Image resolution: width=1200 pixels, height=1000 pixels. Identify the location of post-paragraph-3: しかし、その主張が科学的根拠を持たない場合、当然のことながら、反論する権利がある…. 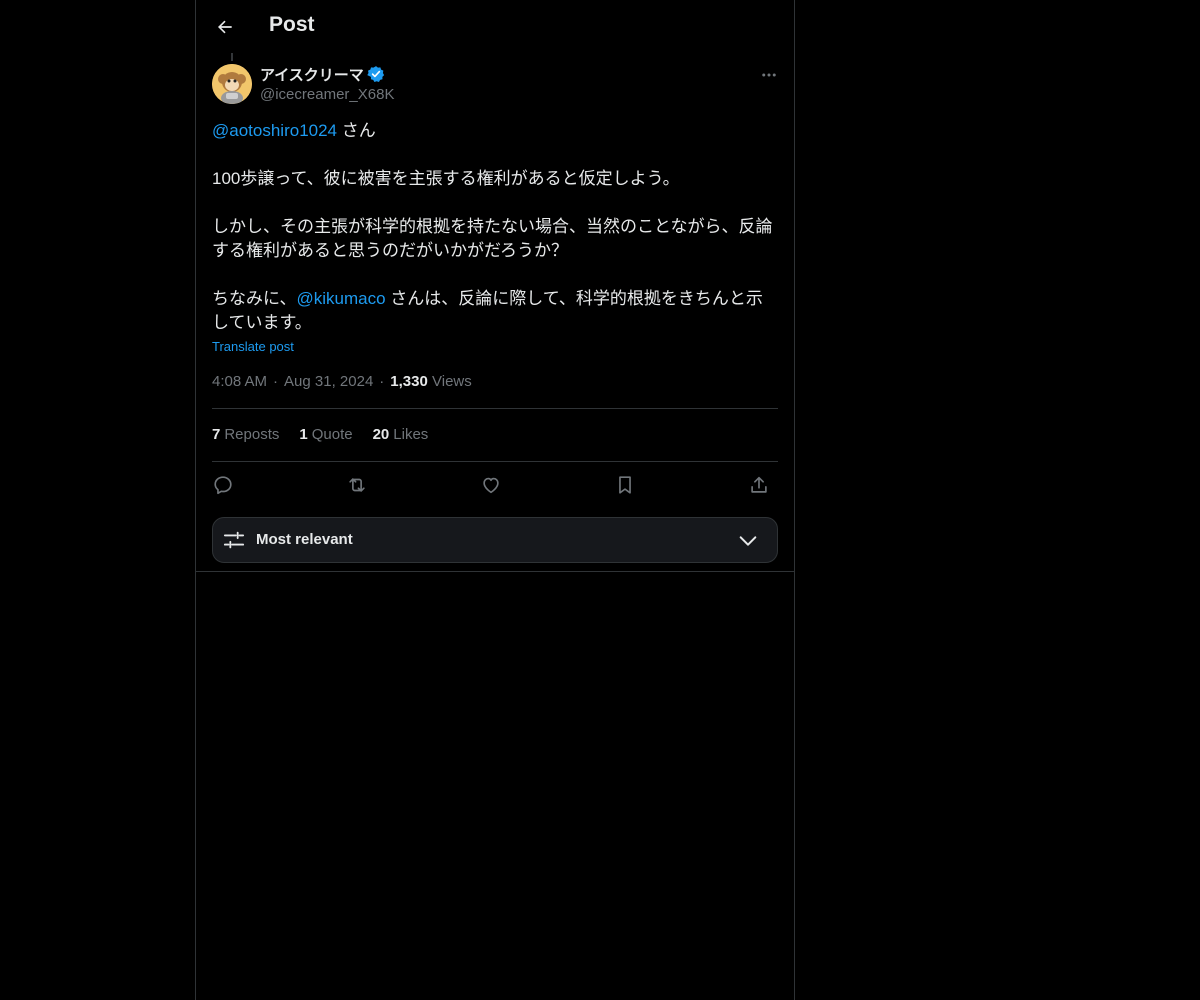
(495, 239).